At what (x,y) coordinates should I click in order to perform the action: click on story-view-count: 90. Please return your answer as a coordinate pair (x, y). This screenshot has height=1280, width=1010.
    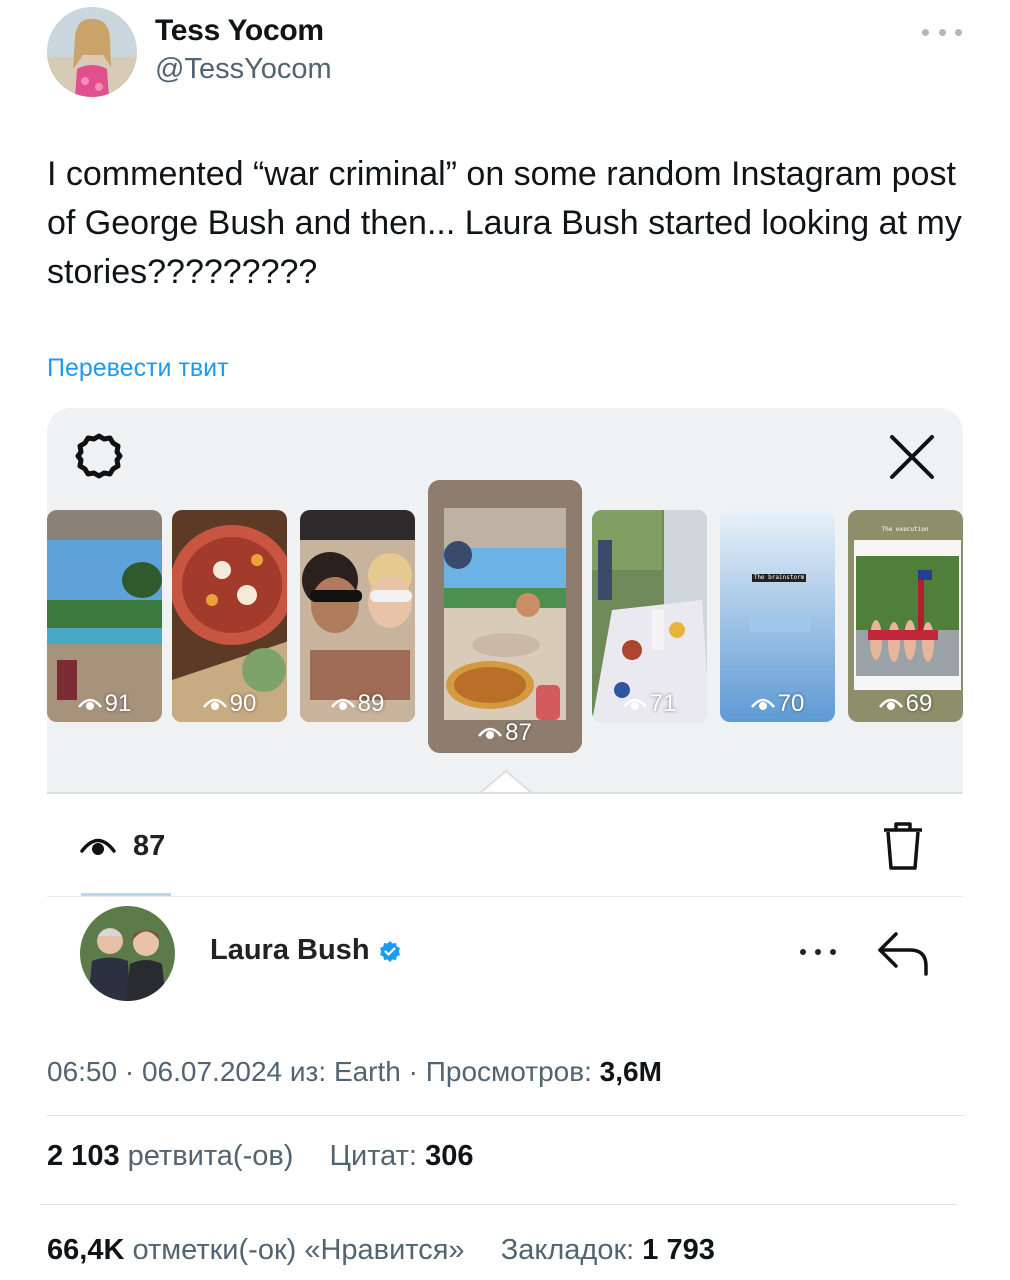
    Looking at the image, I should click on (229, 704).